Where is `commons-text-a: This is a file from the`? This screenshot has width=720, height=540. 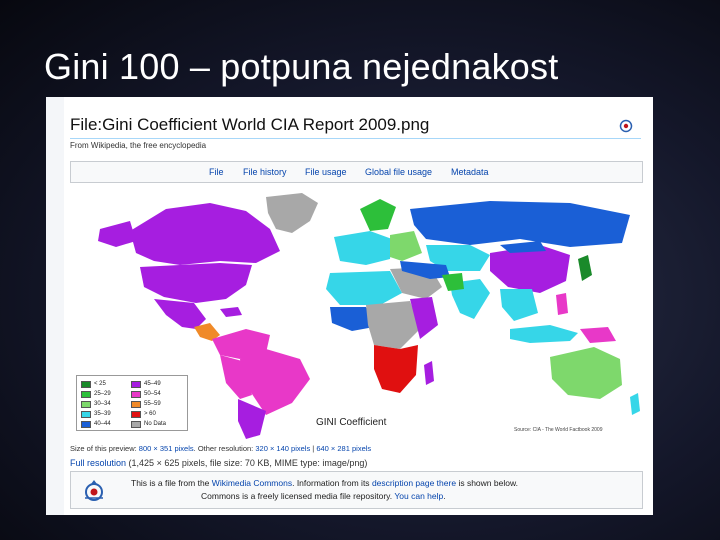
commons-text-a: This is a file from the is located at coordinates (170, 483).